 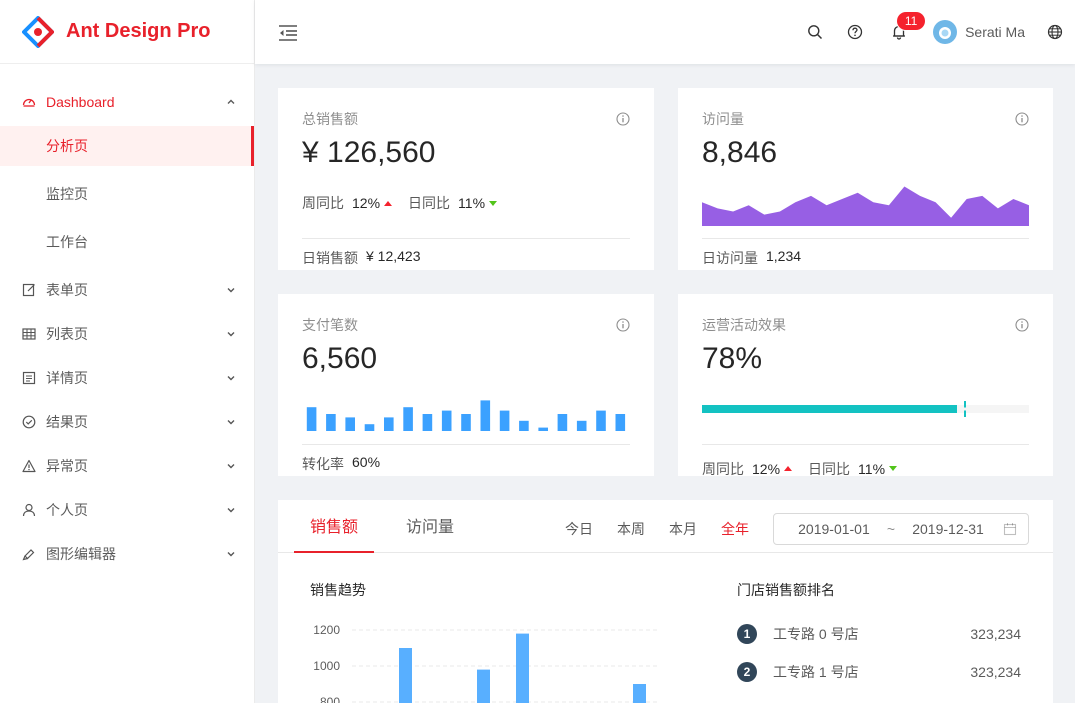 What do you see at coordinates (29, 422) in the screenshot?
I see `check-circle-icon` at bounding box center [29, 422].